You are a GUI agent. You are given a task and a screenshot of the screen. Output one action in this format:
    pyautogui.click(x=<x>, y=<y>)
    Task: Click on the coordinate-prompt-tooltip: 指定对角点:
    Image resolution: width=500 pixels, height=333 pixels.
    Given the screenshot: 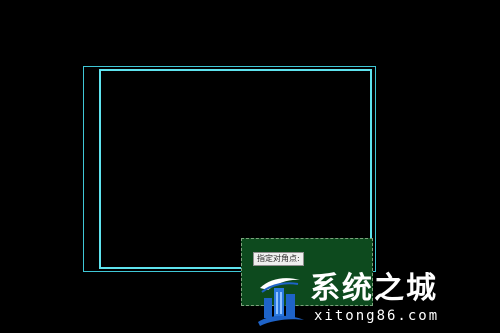 What is the action you would take?
    pyautogui.click(x=278, y=259)
    